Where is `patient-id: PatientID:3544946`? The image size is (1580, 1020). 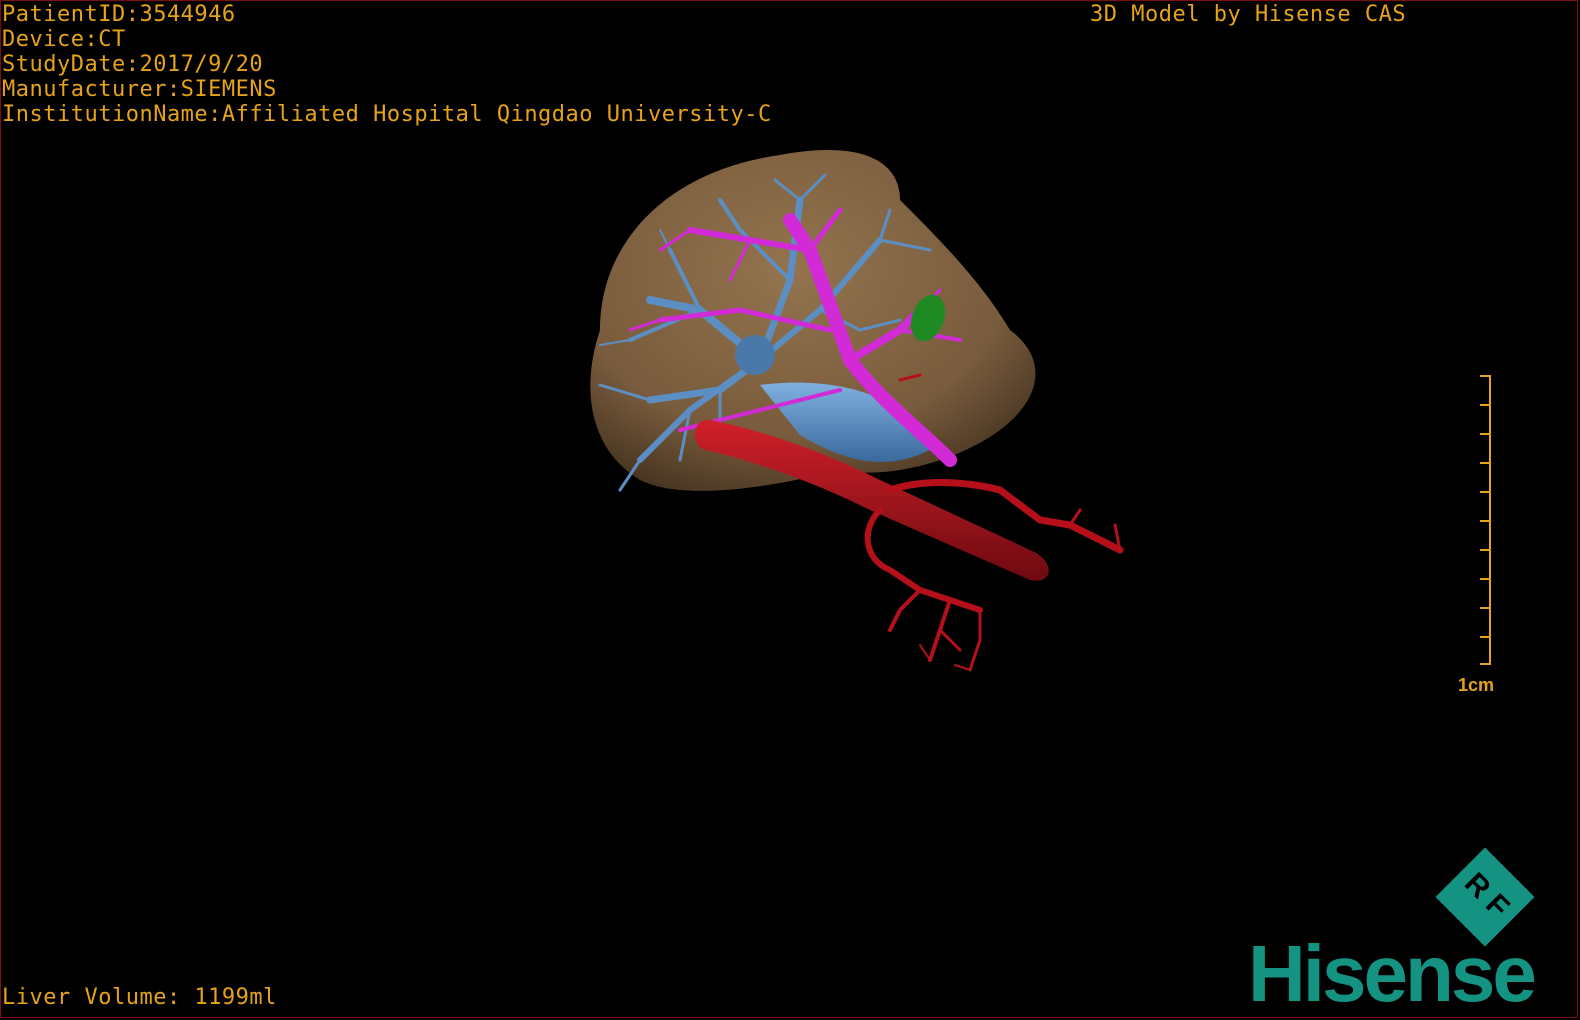 patient-id: PatientID:3544946 is located at coordinates (119, 14).